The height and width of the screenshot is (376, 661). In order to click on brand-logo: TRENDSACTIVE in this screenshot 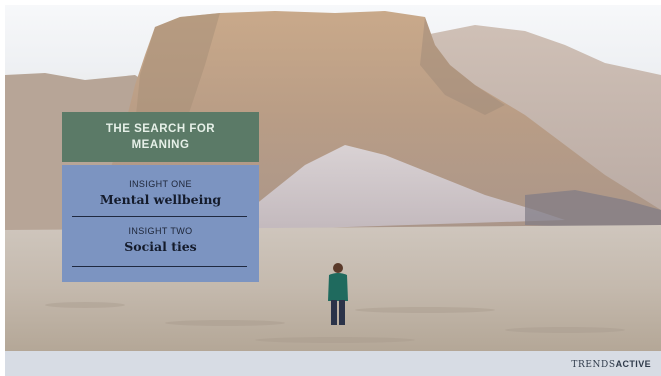, I will do `click(611, 364)`.